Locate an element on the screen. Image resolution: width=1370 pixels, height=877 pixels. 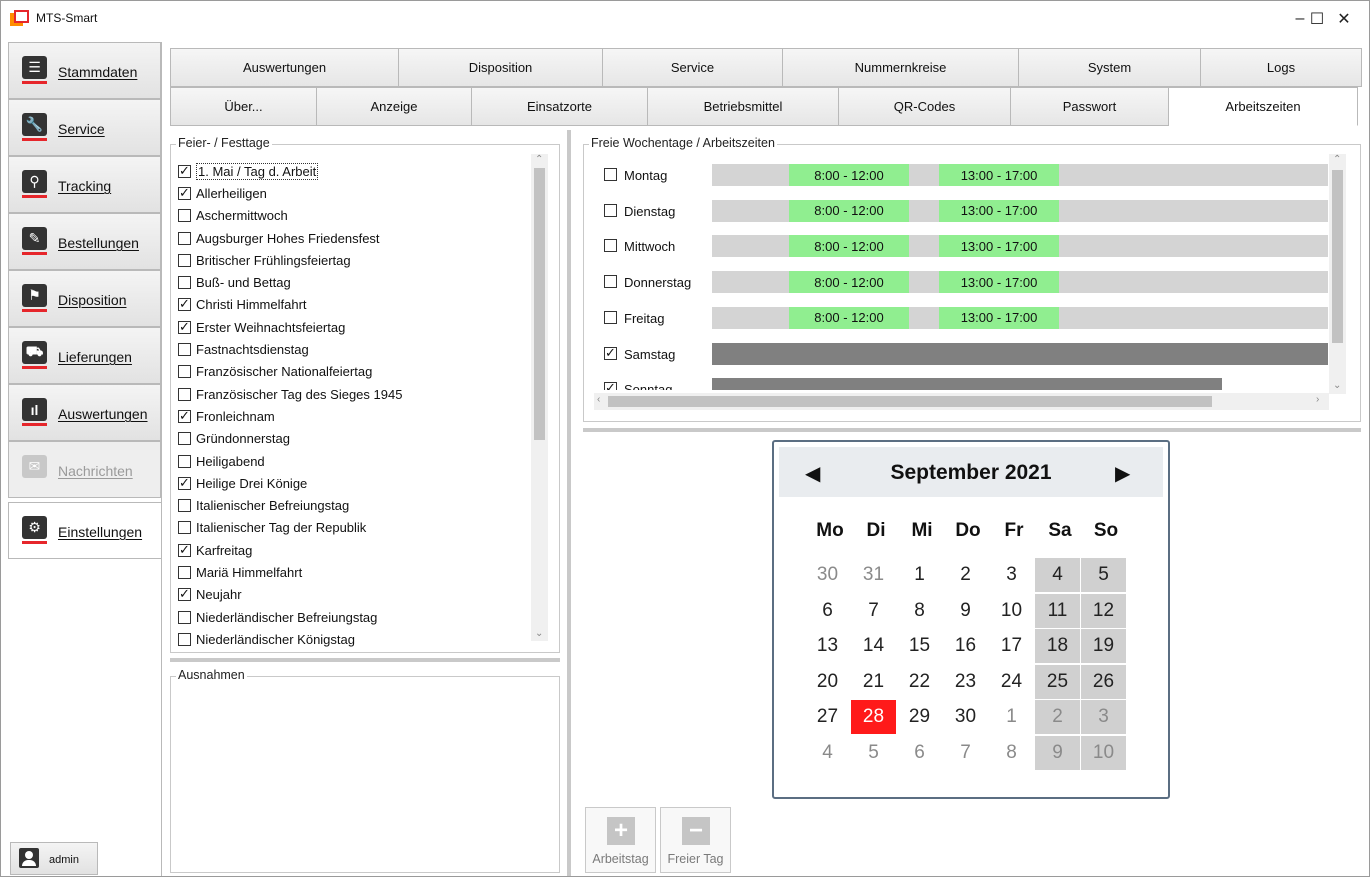
calendar-day: 19 is located at coordinates (1103, 646).